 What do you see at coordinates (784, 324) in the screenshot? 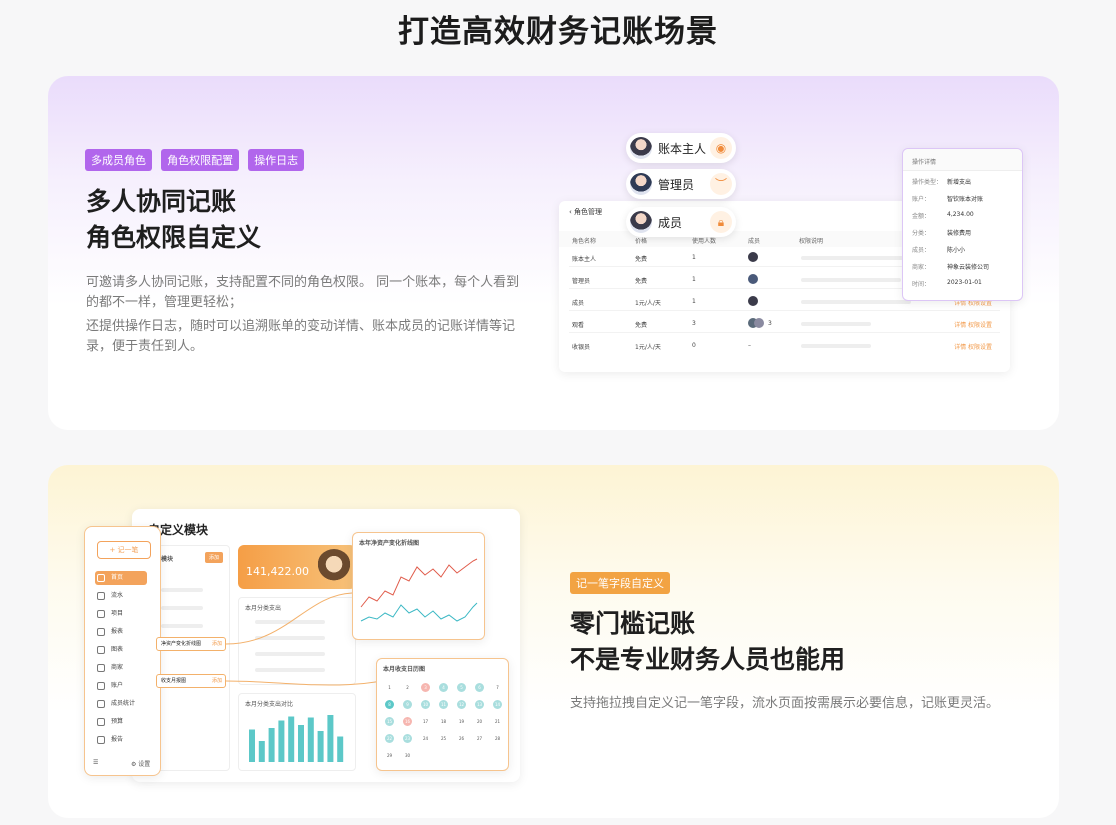
I see `table-row: 观看 免费 3 3 详情 权限设置` at bounding box center [784, 324].